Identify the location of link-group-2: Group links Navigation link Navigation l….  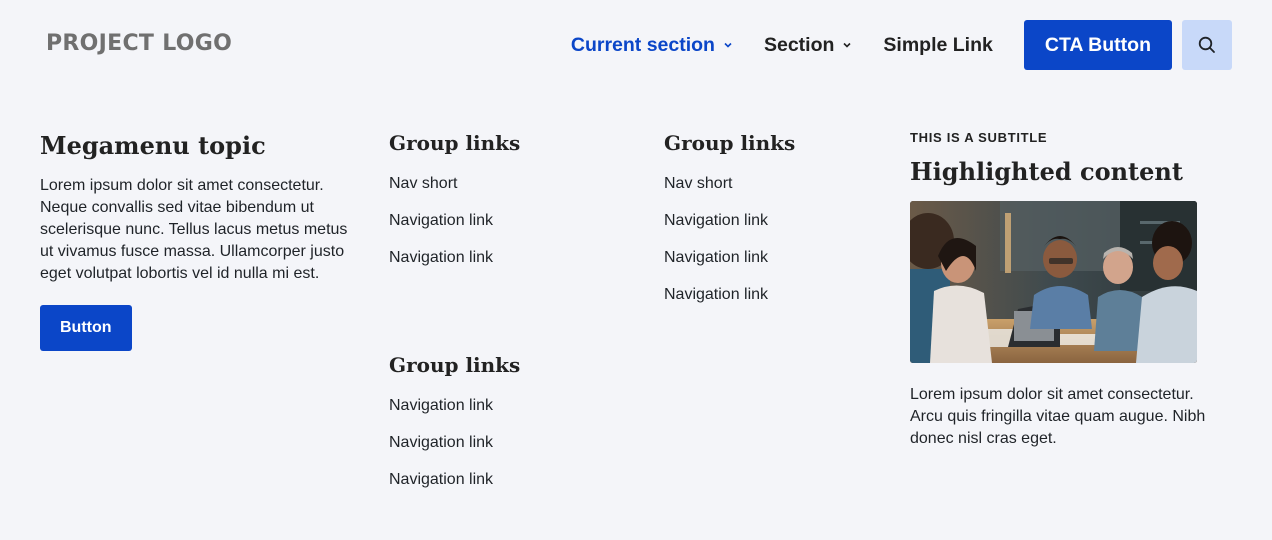
(509, 429).